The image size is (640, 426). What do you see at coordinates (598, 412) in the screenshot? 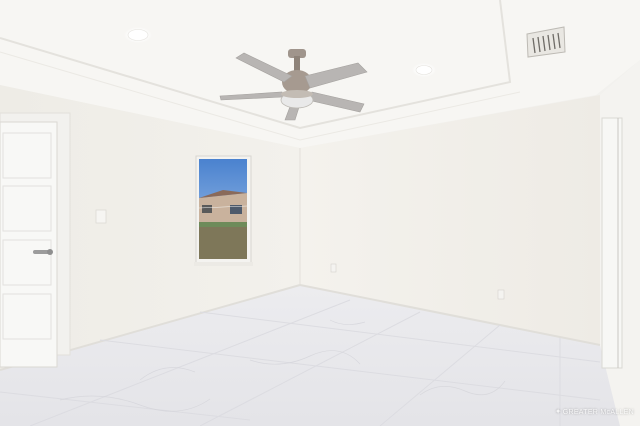
I see `watermark-text: GREATER McALLEN` at bounding box center [598, 412].